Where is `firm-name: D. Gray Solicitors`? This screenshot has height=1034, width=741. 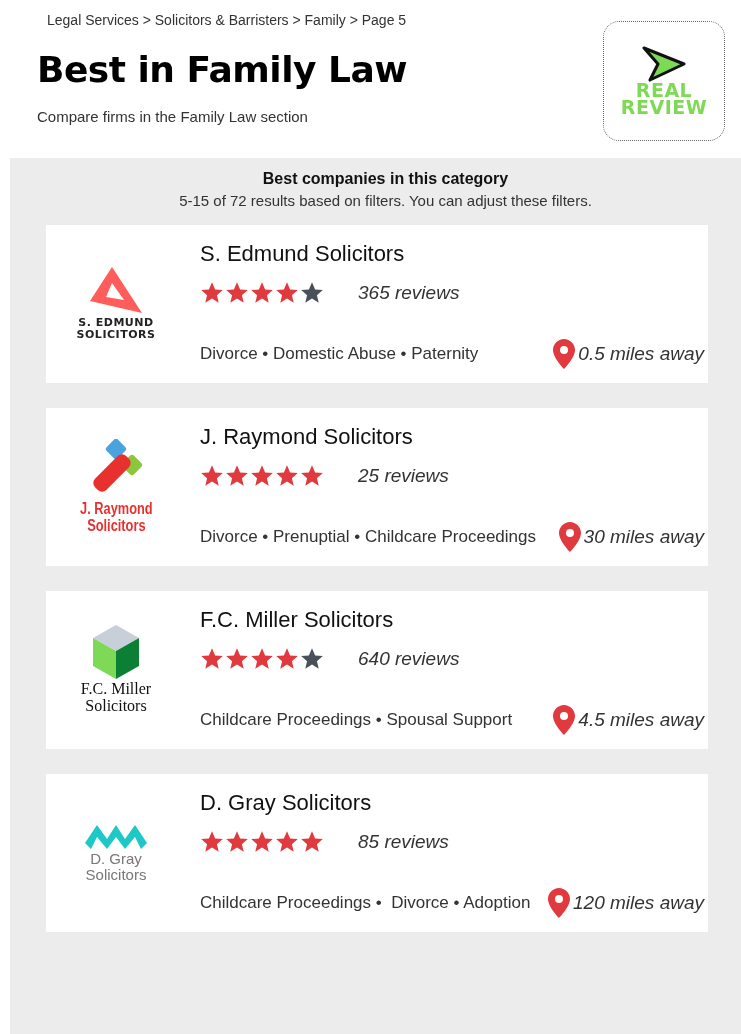
firm-name: D. Gray Solicitors is located at coordinates (286, 803).